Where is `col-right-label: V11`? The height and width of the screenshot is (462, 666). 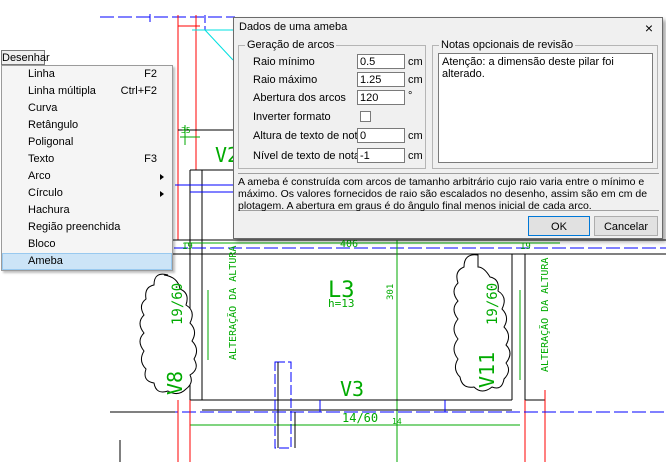
col-right-label: V11 is located at coordinates (487, 370).